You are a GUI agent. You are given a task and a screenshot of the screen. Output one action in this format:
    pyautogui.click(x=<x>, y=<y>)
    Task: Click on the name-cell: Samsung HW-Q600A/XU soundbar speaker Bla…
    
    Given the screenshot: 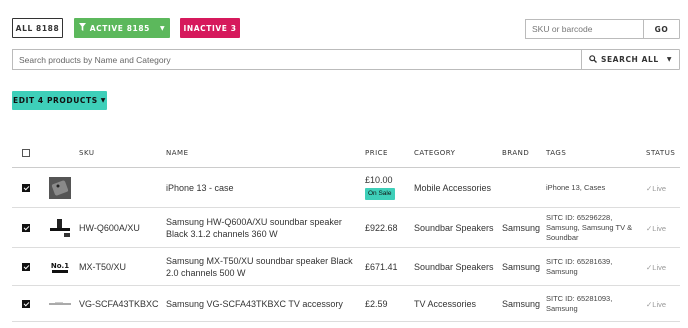 What is the action you would take?
    pyautogui.click(x=262, y=228)
    